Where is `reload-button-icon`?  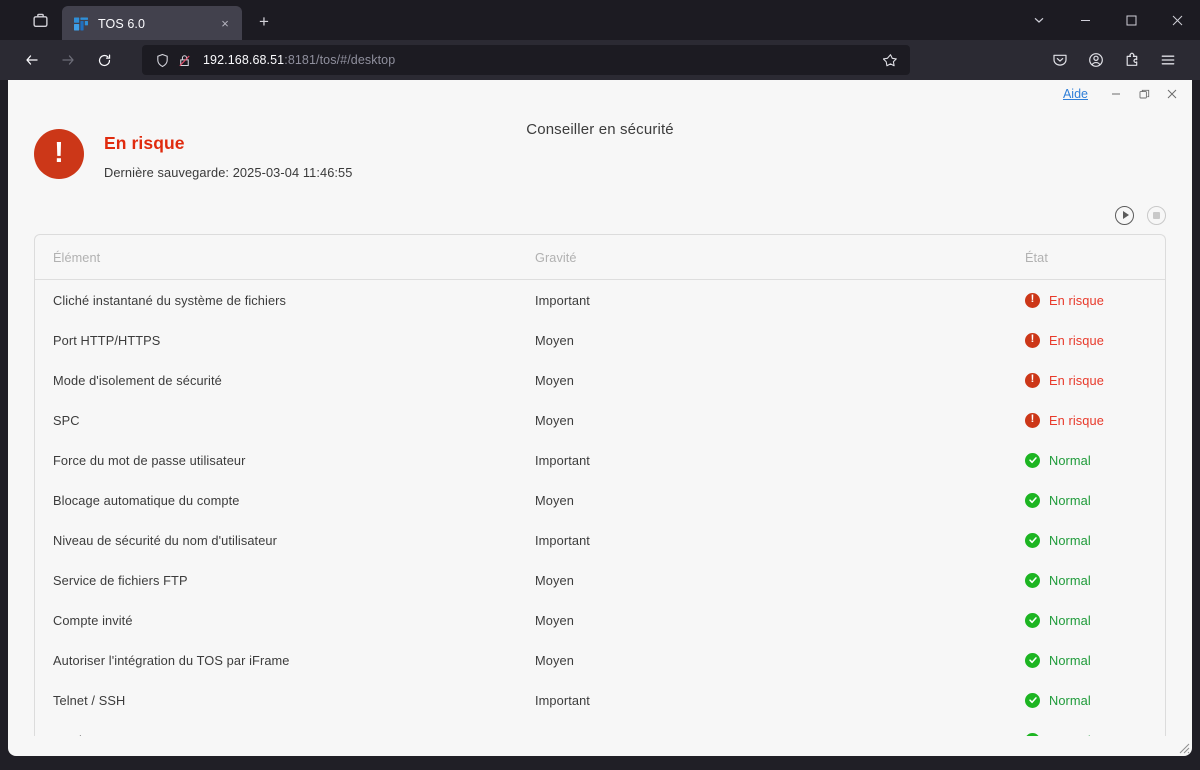
reload-button-icon is located at coordinates (104, 60).